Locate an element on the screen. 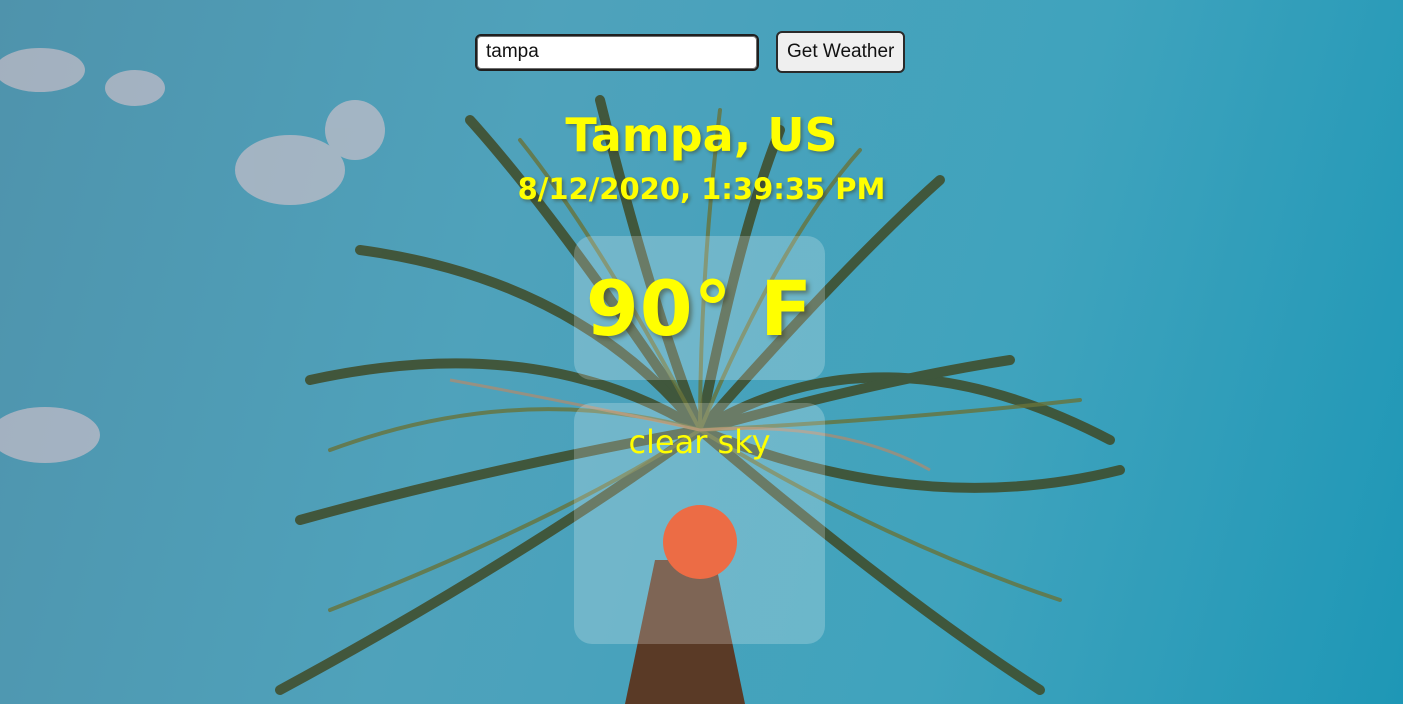  temperature-card: 90° F is located at coordinates (699, 308).